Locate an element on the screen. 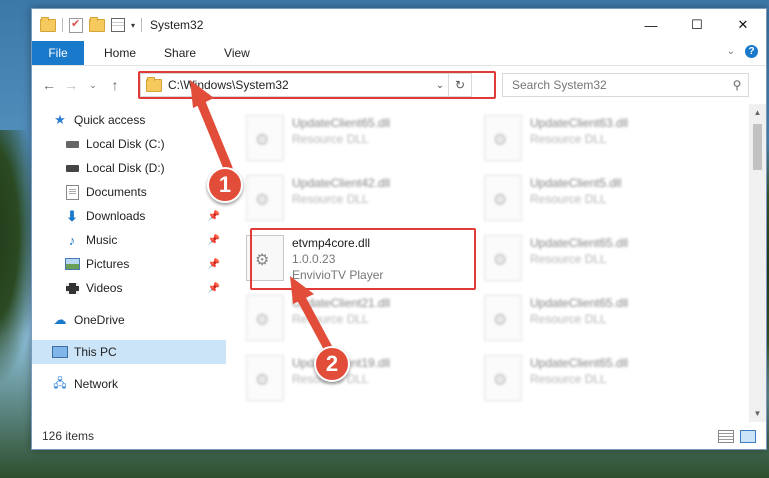  annotation-arrows is located at coordinates (261, 216).